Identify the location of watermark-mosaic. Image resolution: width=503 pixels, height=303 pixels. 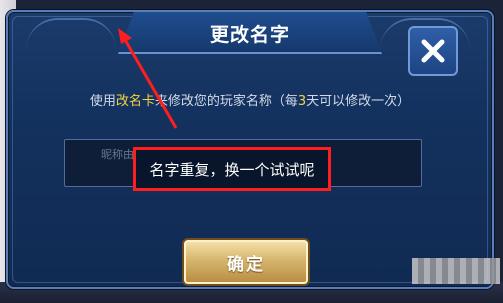
(456, 271).